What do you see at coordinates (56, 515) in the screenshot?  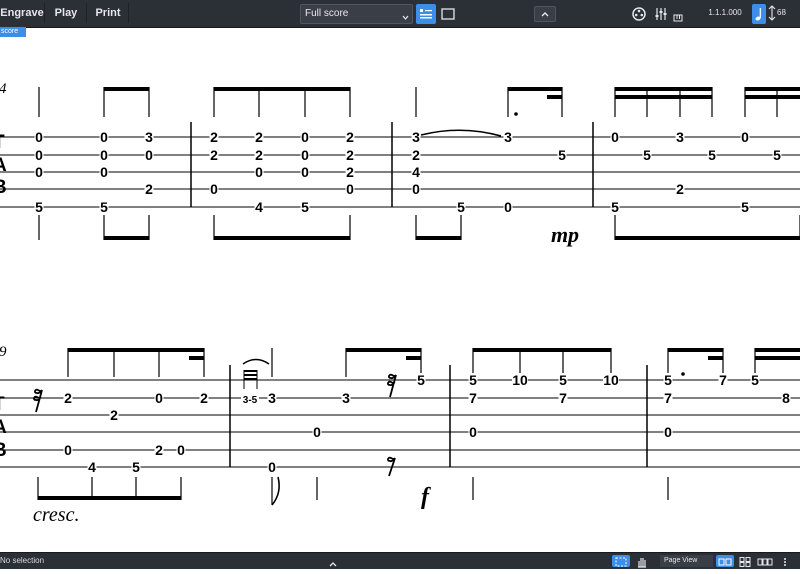 I see `cresc-marking: cresc.` at bounding box center [56, 515].